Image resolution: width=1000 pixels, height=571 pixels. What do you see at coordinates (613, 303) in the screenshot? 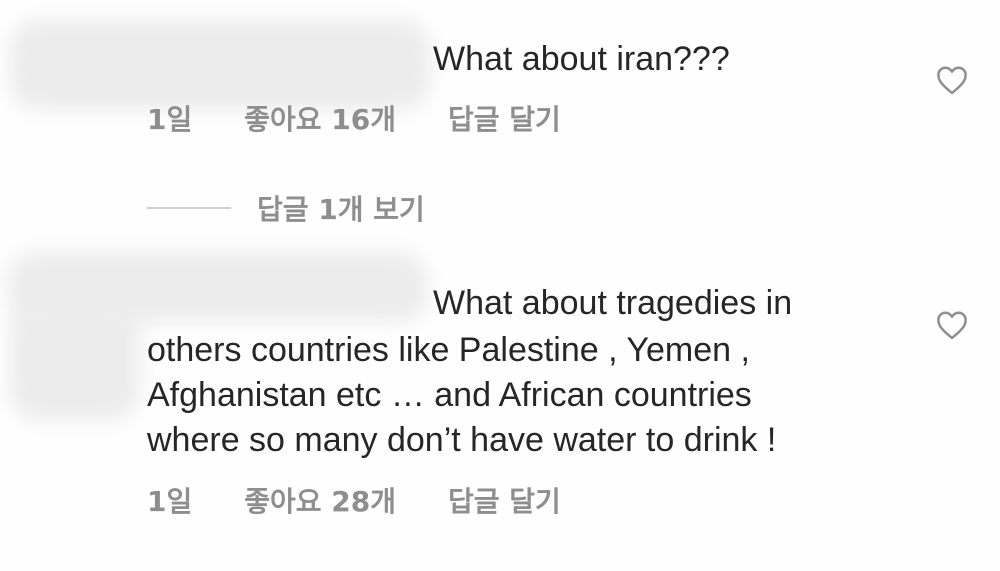
I see `comment-text-line-1: What about tragedies in` at bounding box center [613, 303].